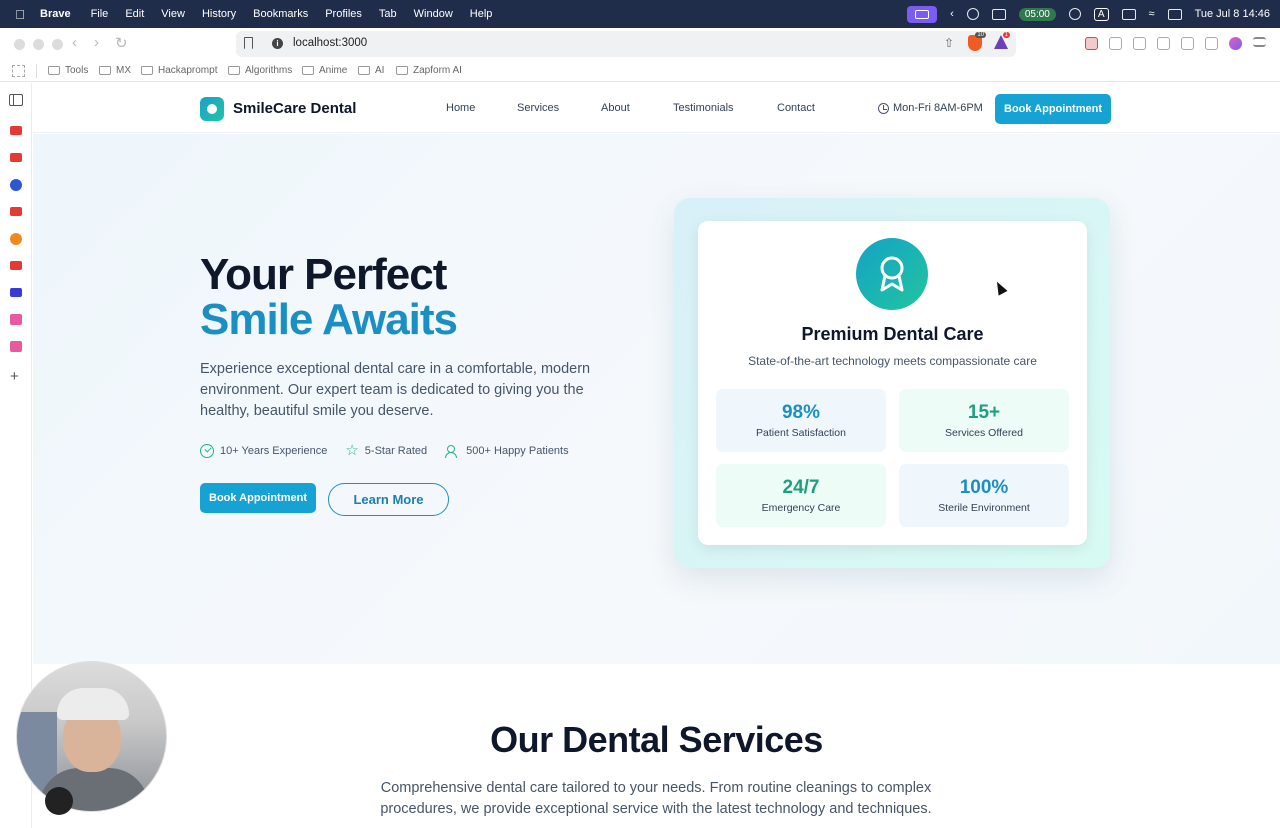 Image resolution: width=1280 pixels, height=828 pixels. What do you see at coordinates (892, 334) in the screenshot?
I see `card-title: Premium Dental Care` at bounding box center [892, 334].